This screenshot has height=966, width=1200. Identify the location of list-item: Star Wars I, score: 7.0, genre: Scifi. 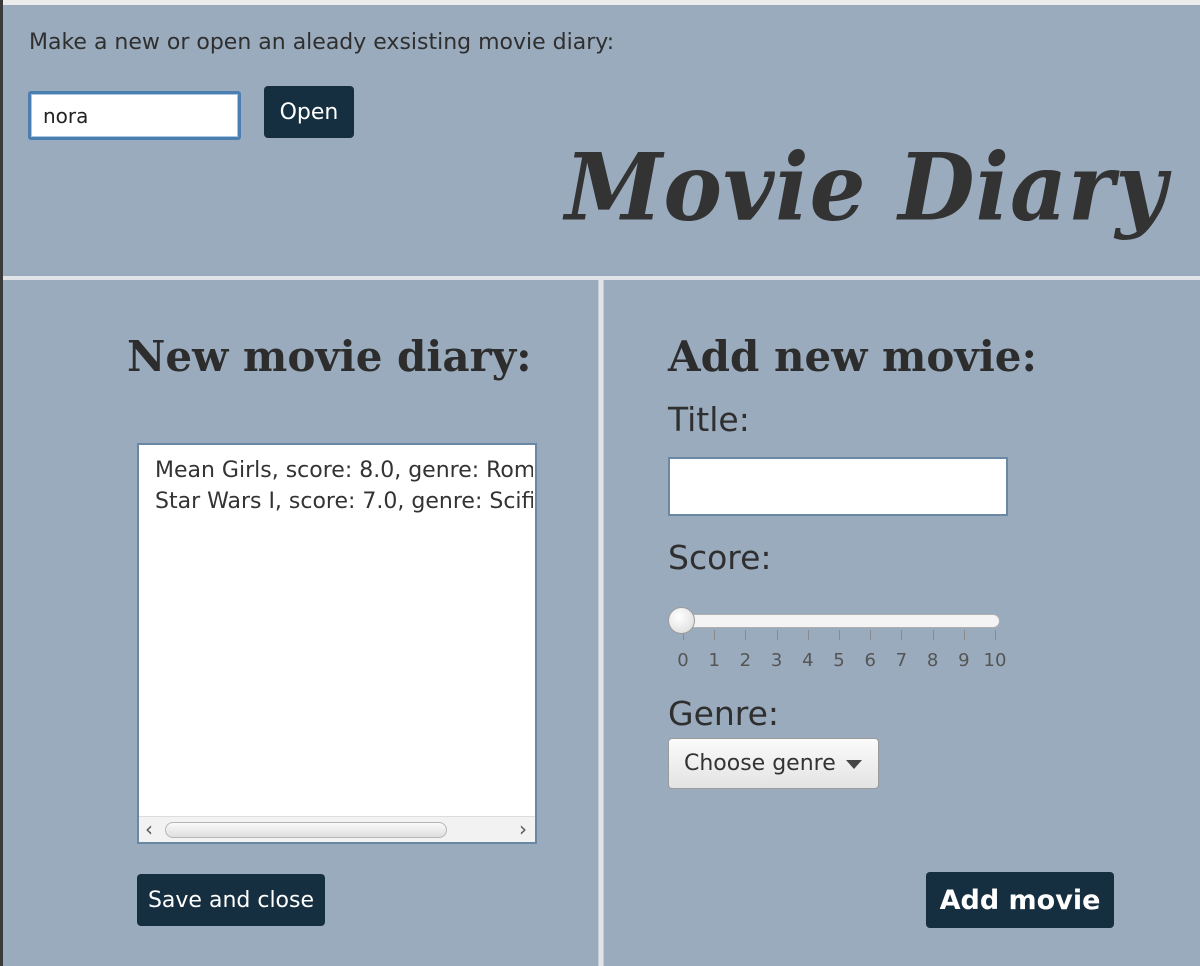
(344, 501).